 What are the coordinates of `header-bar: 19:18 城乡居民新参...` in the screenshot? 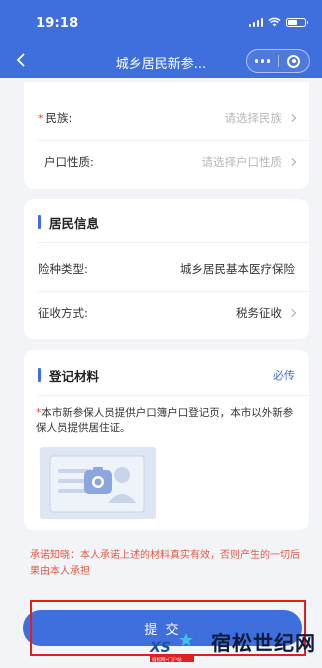 It's located at (161, 39).